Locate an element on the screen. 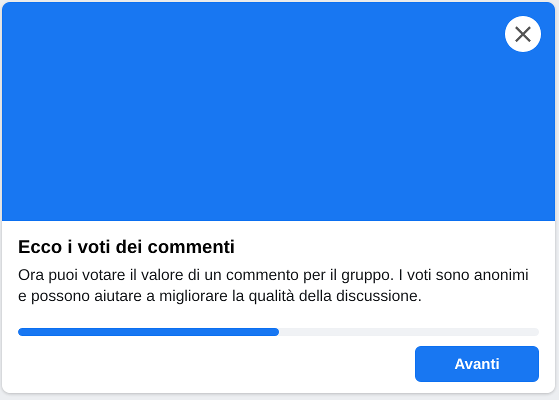 The image size is (559, 400). close-button: × is located at coordinates (523, 34).